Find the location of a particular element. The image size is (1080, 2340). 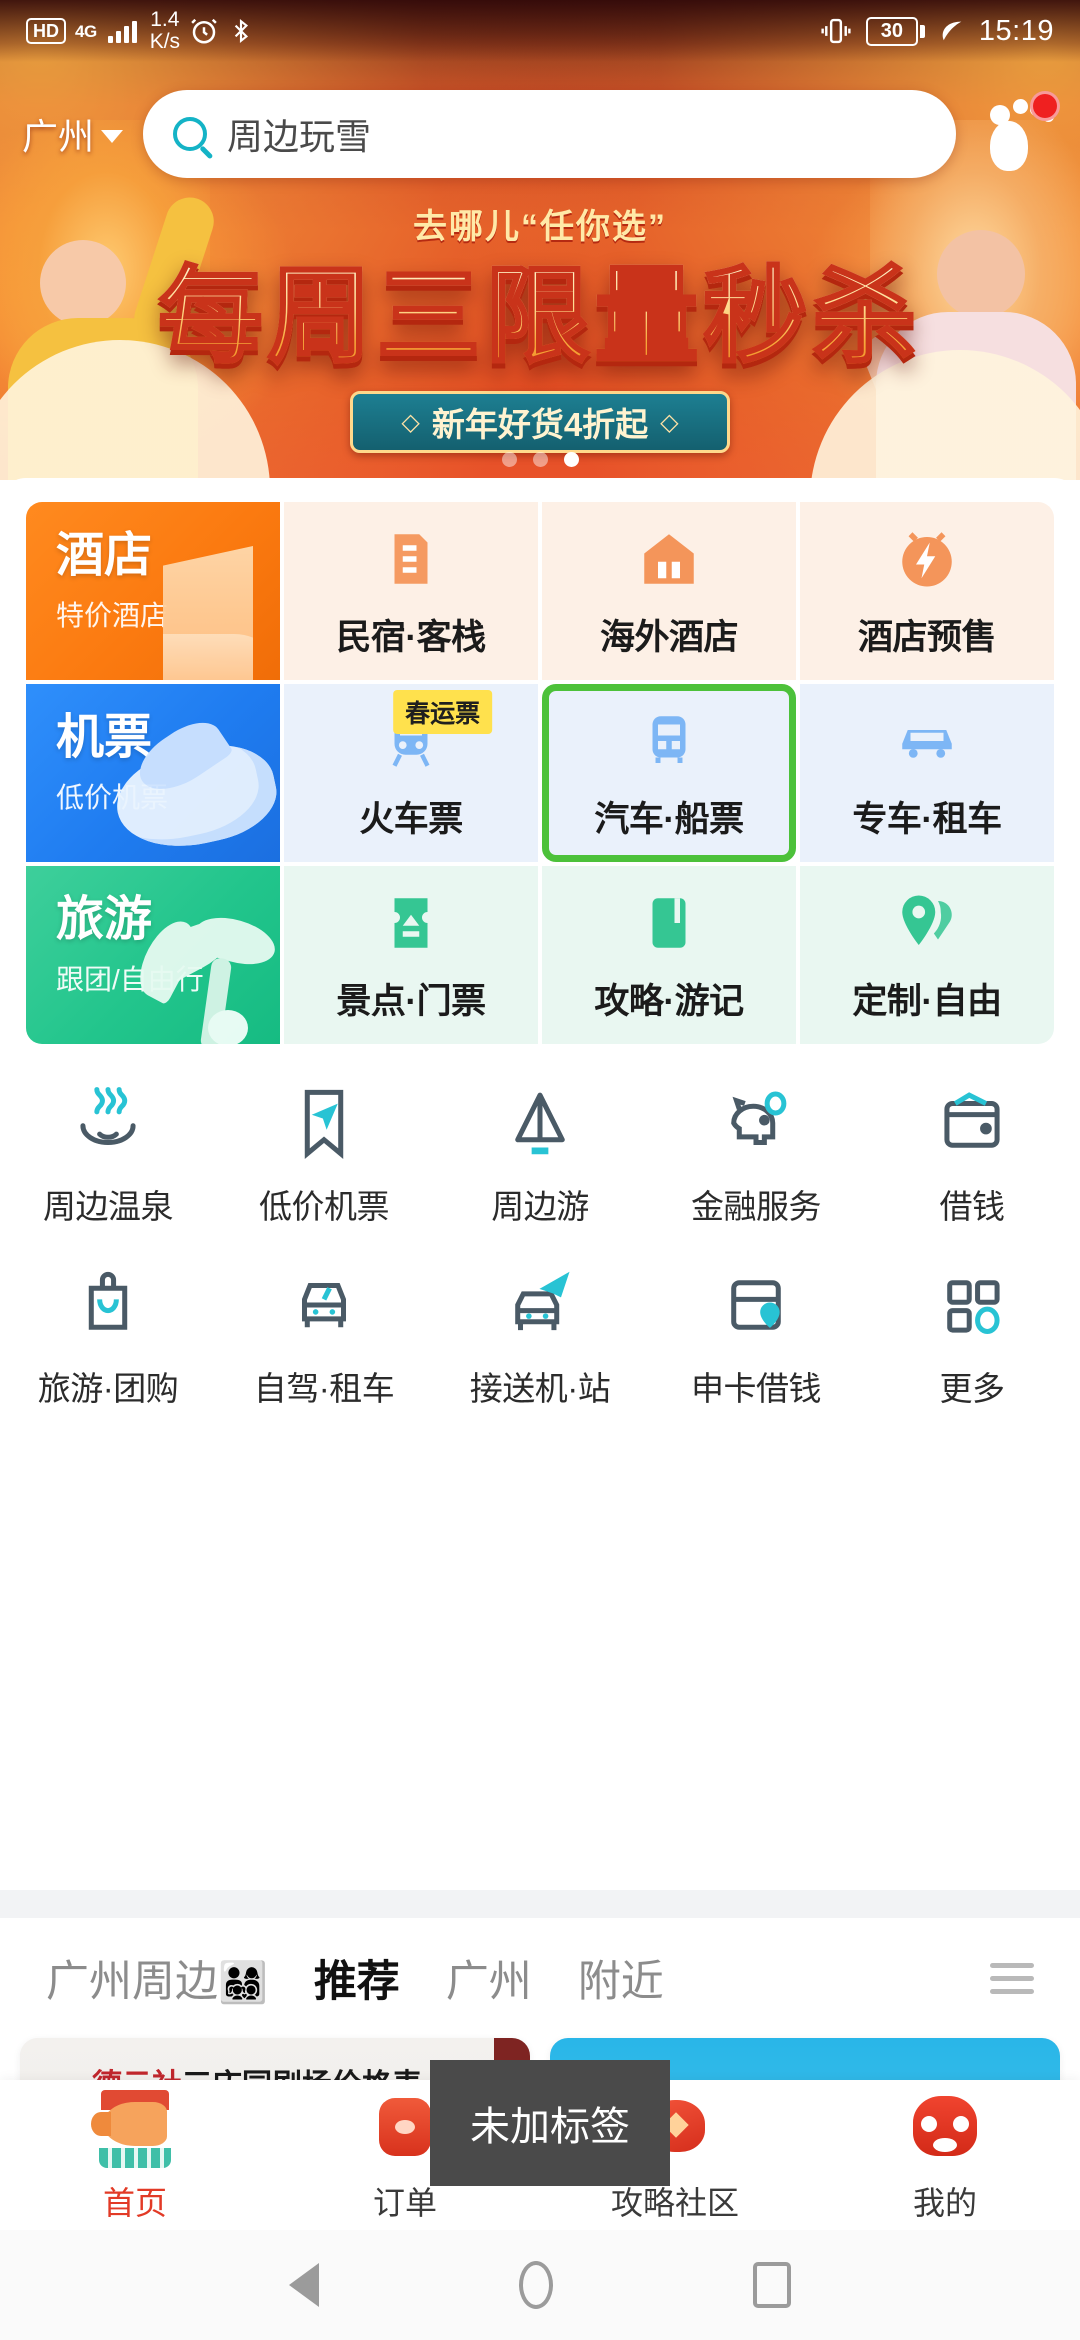

footprint-icon is located at coordinates (1016, 134).